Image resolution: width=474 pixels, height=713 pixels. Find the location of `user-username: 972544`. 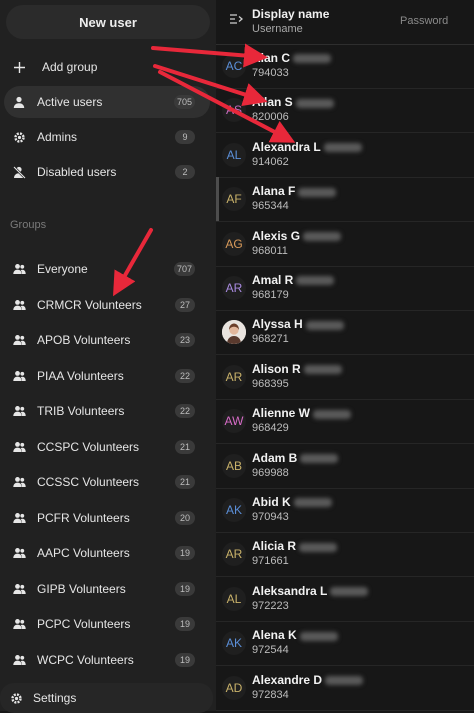

user-username: 972544 is located at coordinates (270, 650).